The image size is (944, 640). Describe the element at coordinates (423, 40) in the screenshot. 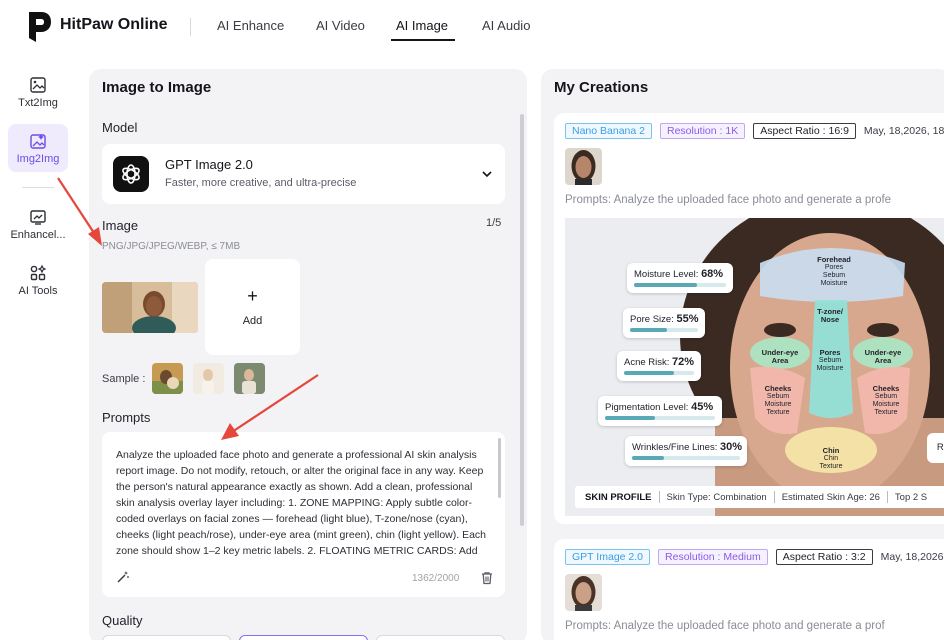

I see `active-tab-indicator` at that location.